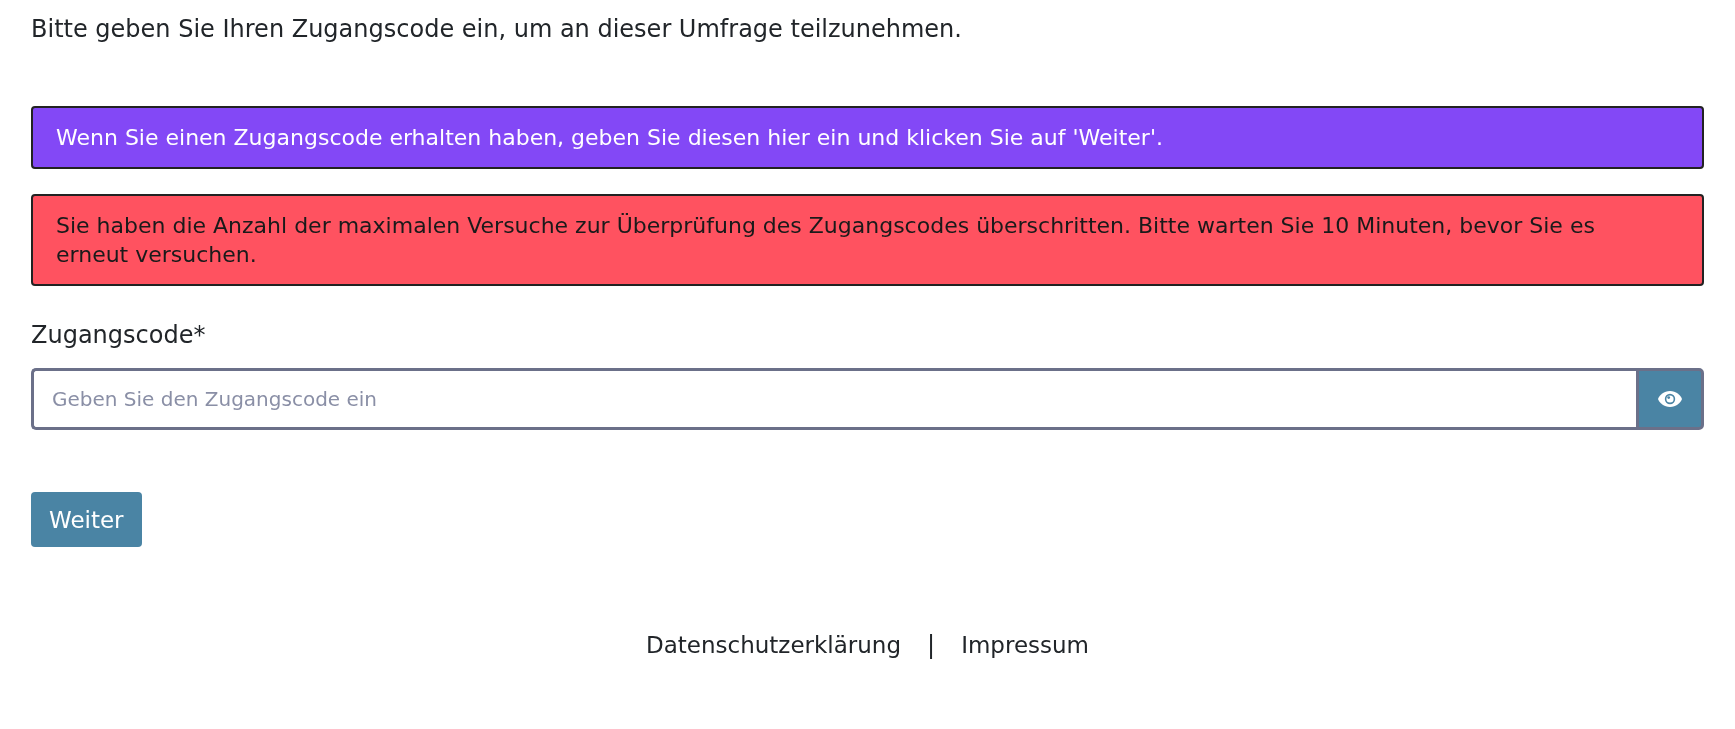 The width and height of the screenshot is (1735, 729). I want to click on imprint-link: Impressum, so click(1025, 645).